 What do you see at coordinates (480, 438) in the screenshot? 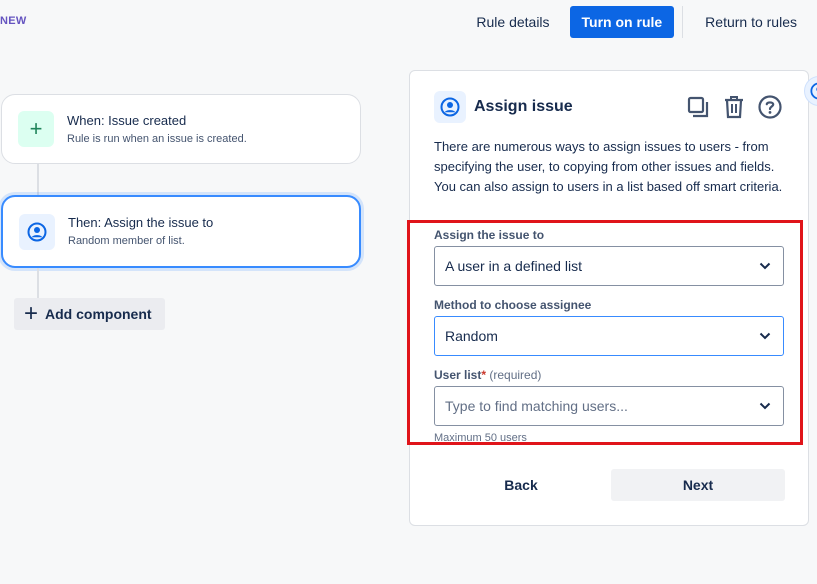
I see `user-list-help: Maximum 50 users` at bounding box center [480, 438].